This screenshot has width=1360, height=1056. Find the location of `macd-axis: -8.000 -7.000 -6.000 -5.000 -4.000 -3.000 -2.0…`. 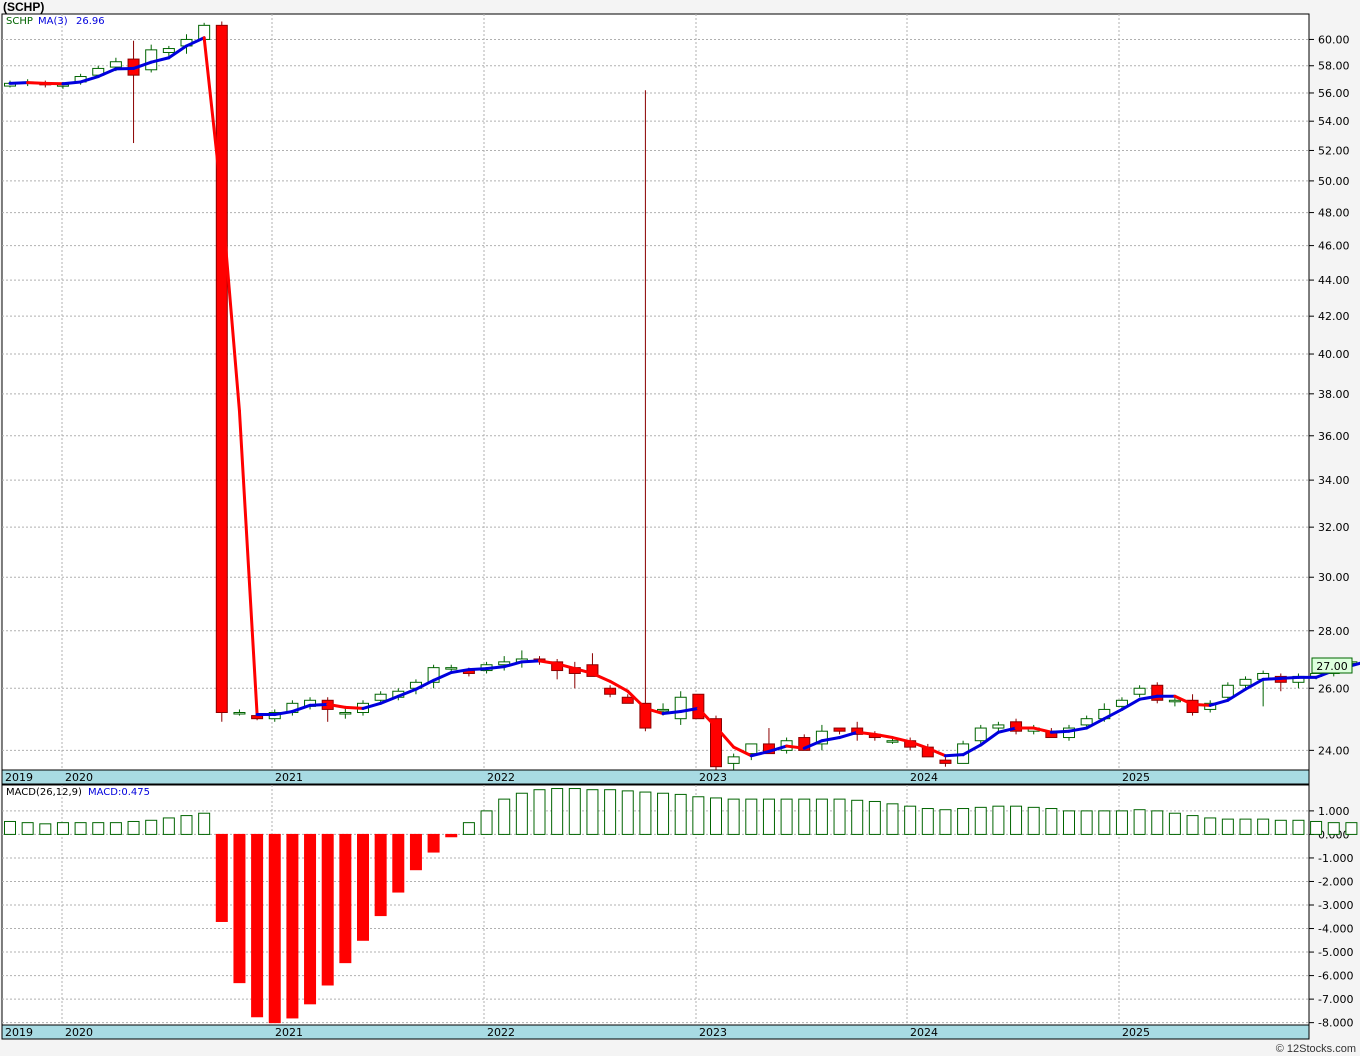

macd-axis: -8.000 -7.000 -6.000 -5.000 -4.000 -3.000 -2.0… is located at coordinates (1331, 917).